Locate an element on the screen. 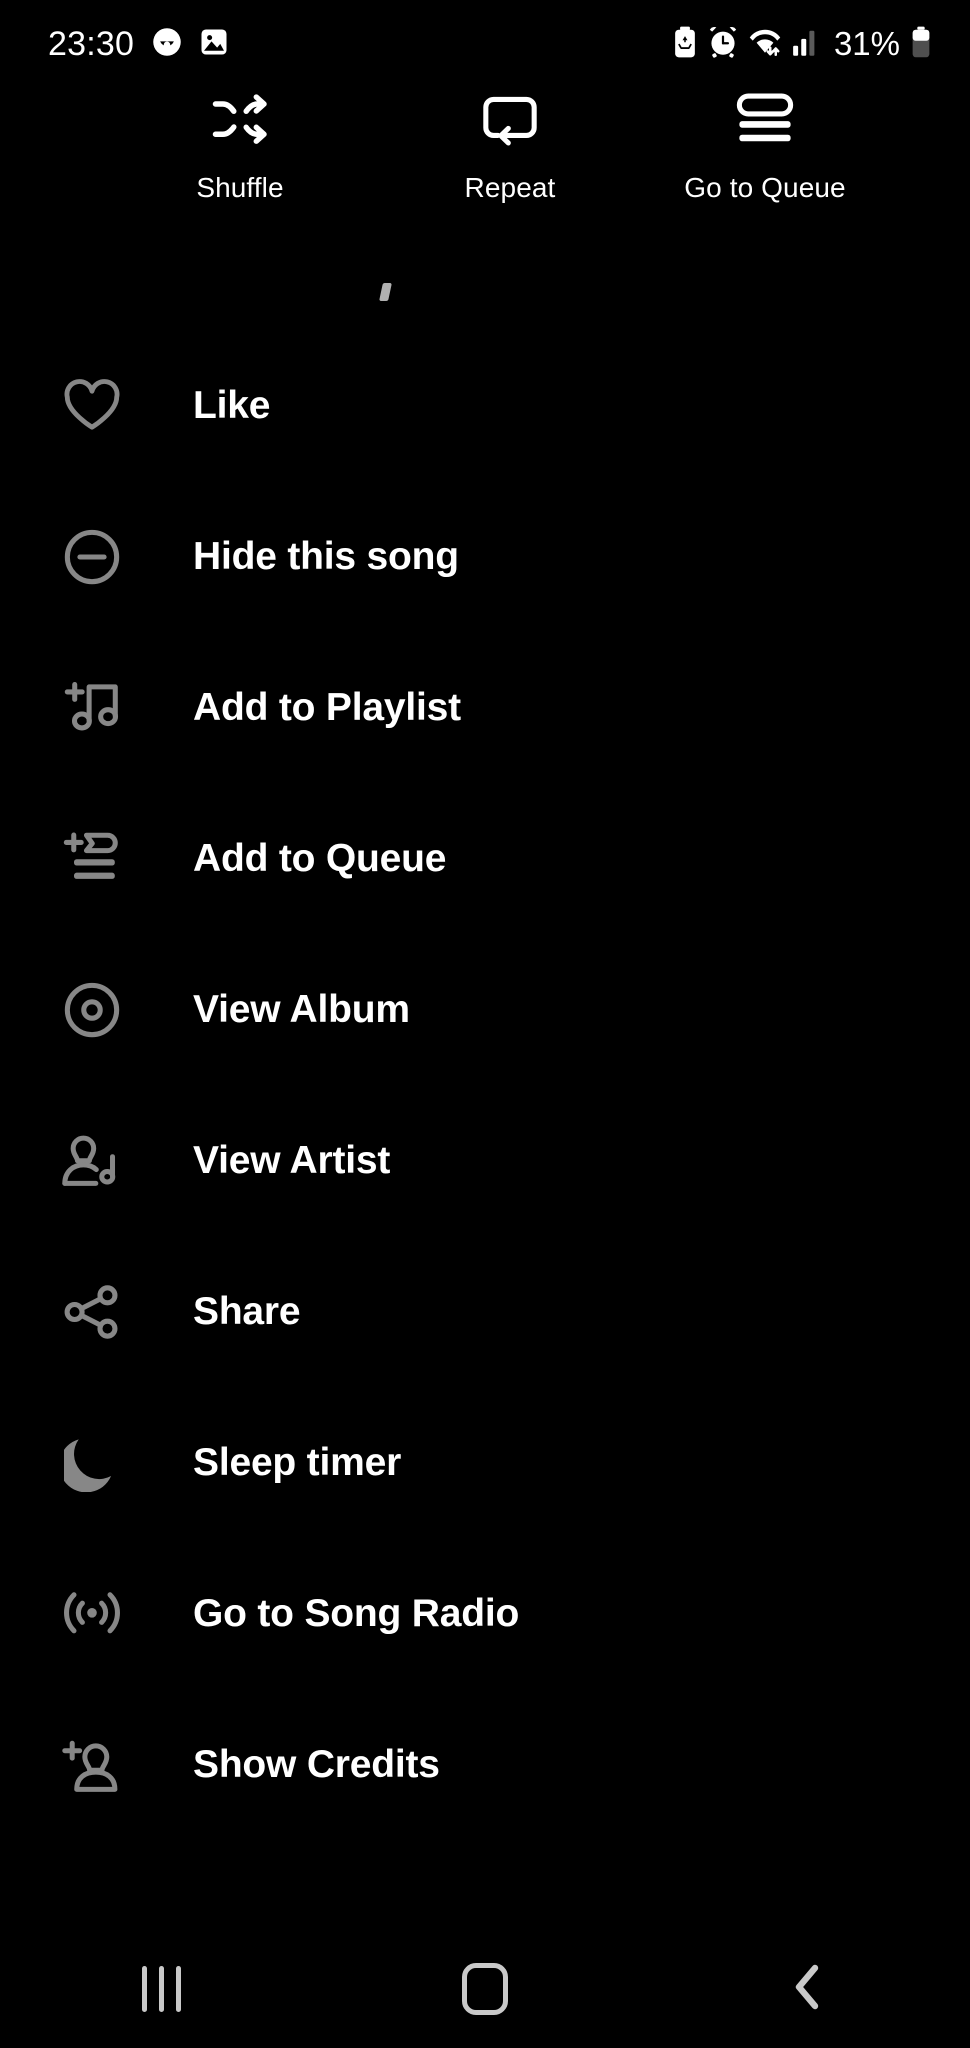 The height and width of the screenshot is (2048, 970). home-button is located at coordinates (484, 1989).